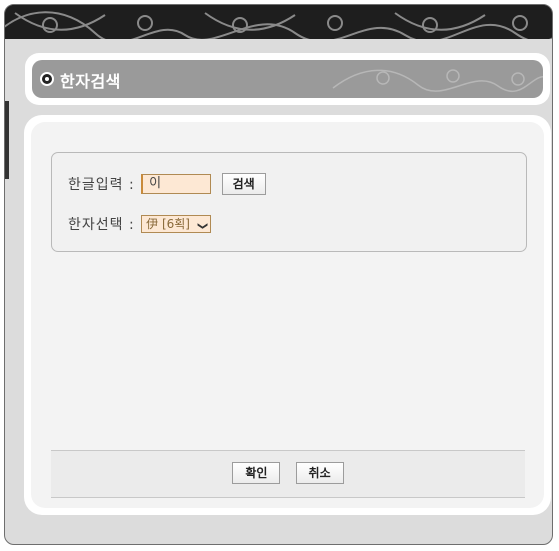 The height and width of the screenshot is (551, 559). I want to click on title-bar: 한자검색, so click(287, 79).